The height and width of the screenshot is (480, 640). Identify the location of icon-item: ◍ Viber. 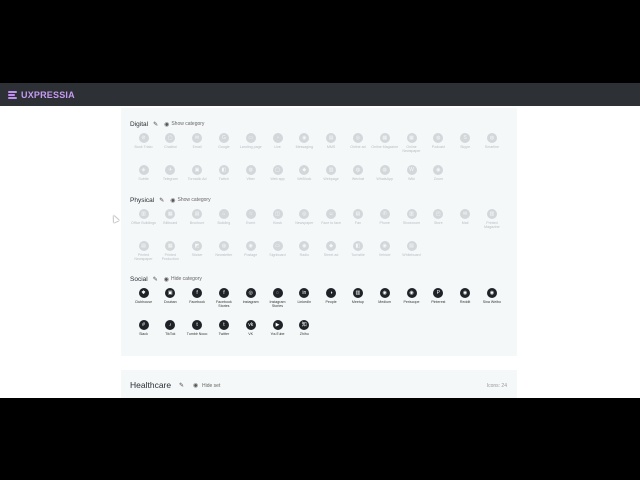
(250, 173).